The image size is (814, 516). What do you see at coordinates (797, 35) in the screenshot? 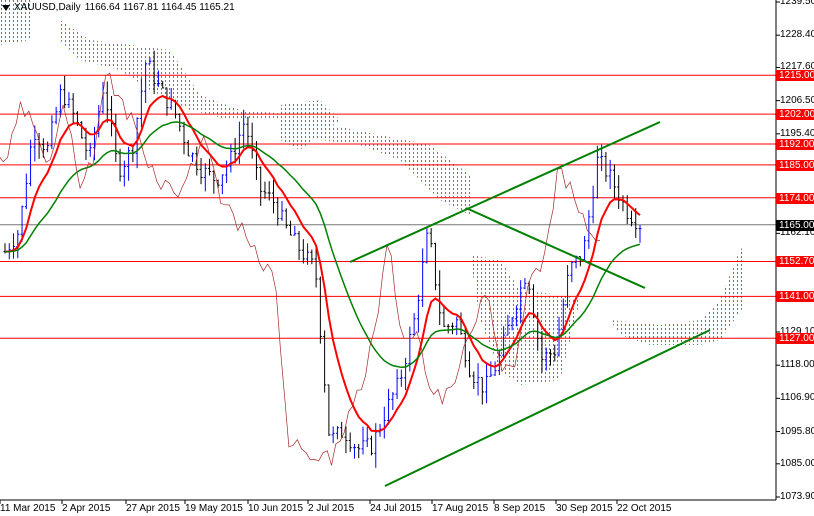
I see `y-tick-label: 1228.40` at bounding box center [797, 35].